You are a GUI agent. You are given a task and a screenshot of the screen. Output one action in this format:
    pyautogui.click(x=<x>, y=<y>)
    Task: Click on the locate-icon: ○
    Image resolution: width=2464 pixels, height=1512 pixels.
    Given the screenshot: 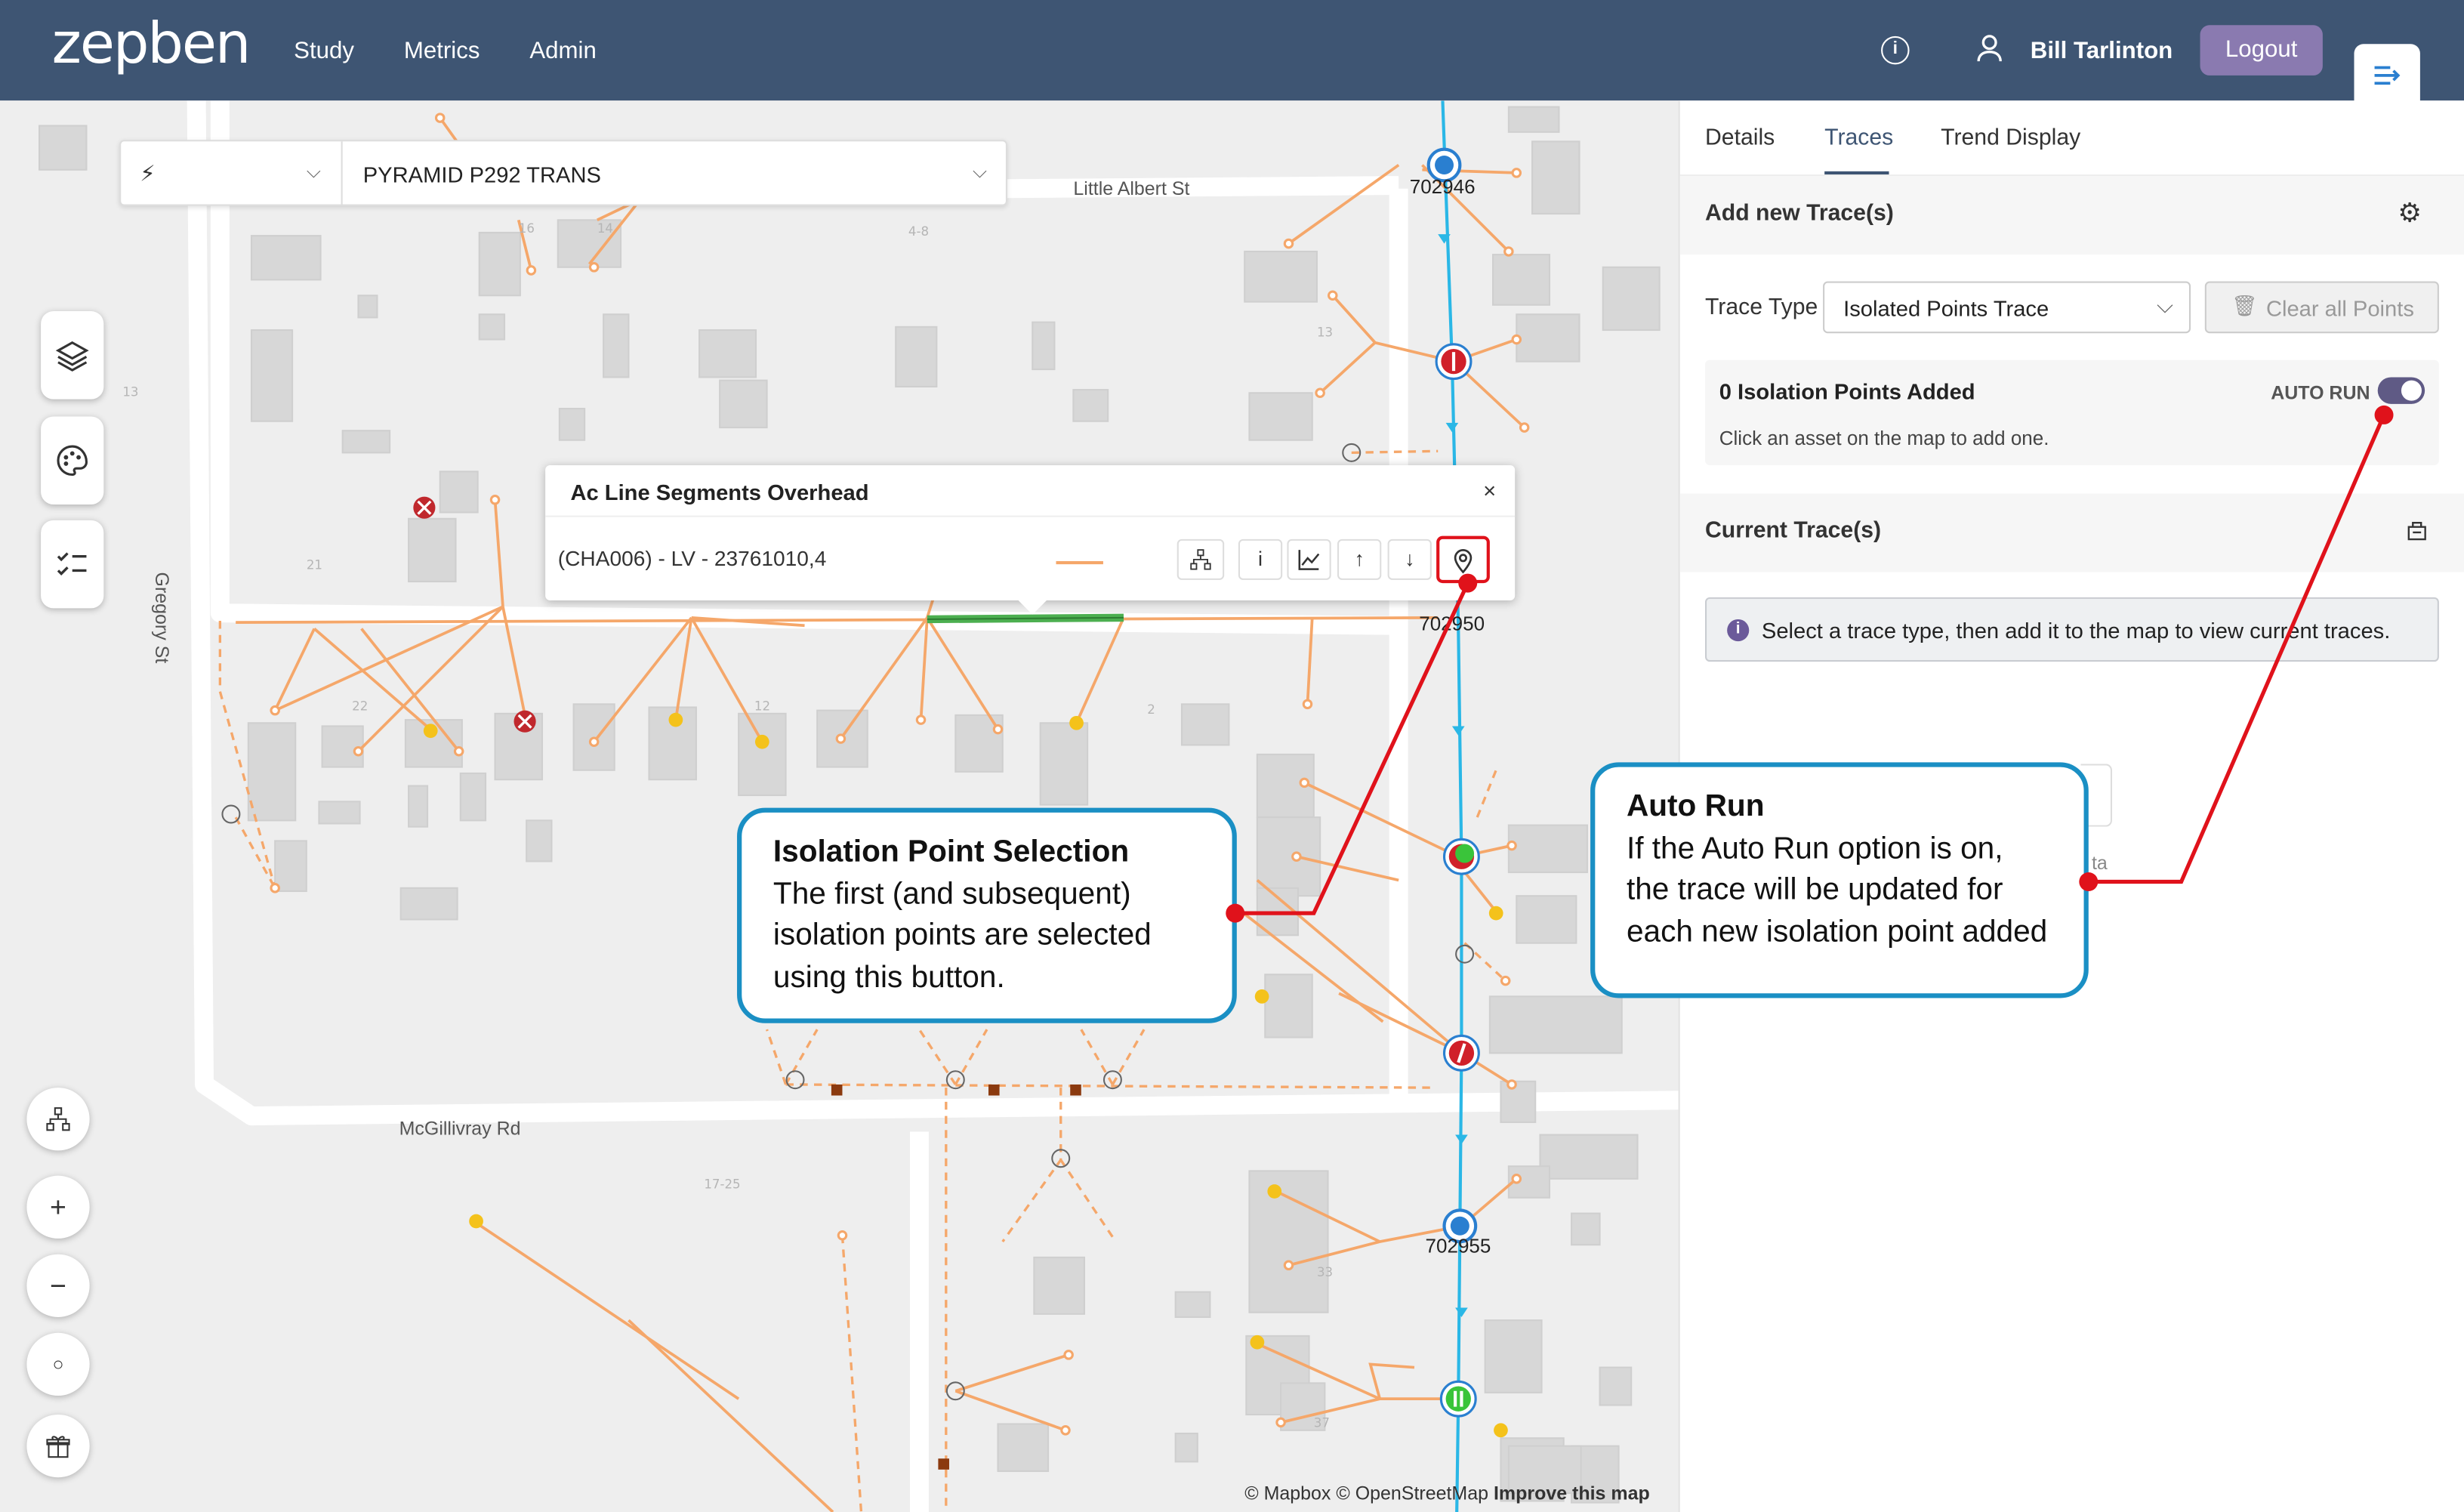 What is the action you would take?
    pyautogui.click(x=58, y=1364)
    